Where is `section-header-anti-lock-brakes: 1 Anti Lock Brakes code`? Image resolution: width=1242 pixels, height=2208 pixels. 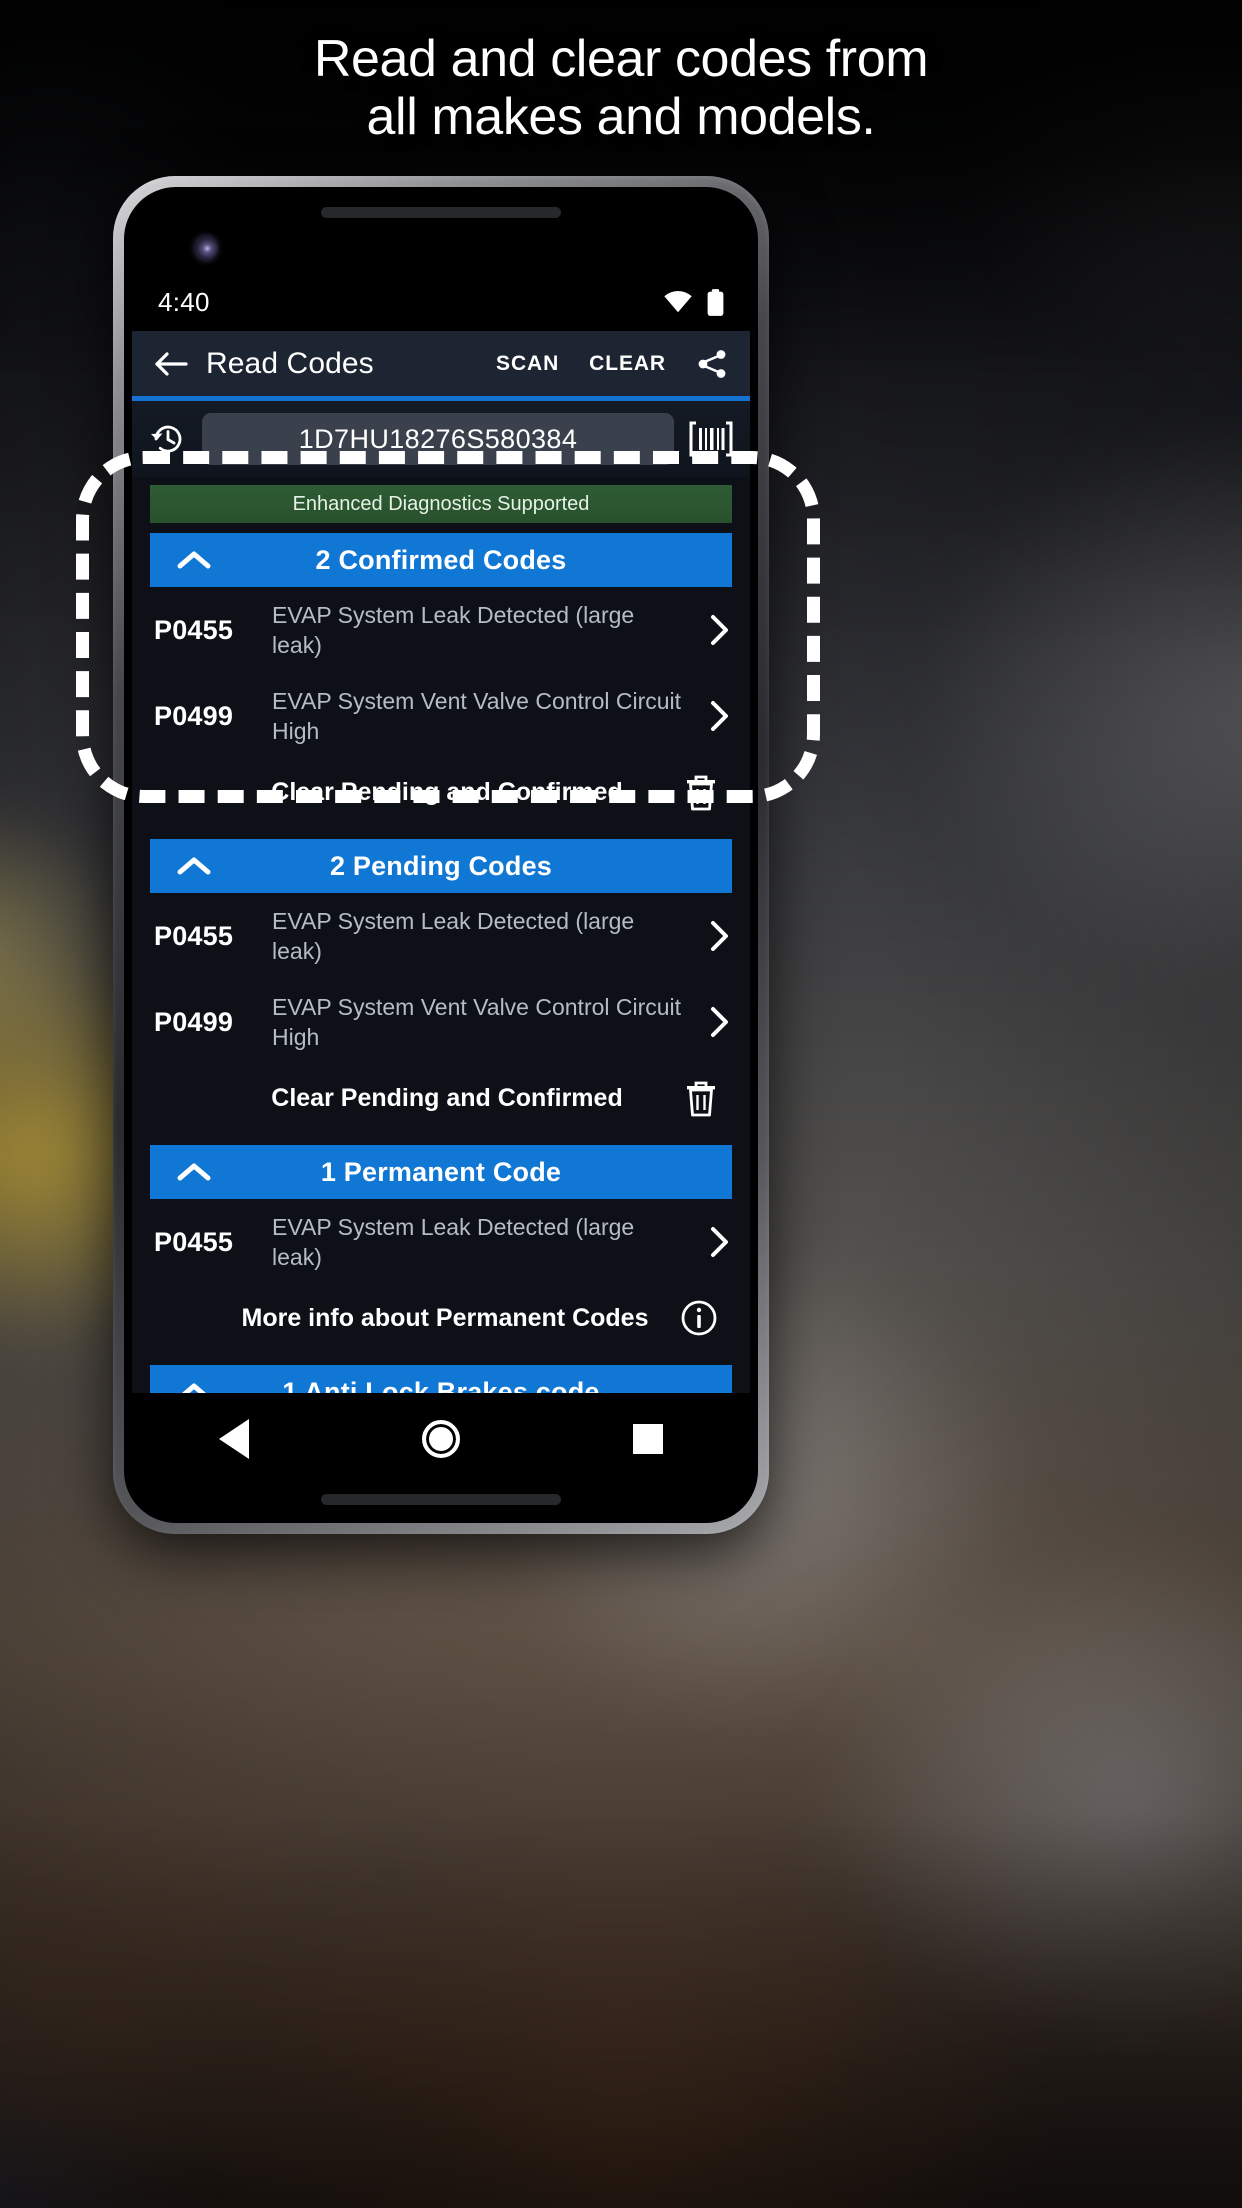
section-header-anti-lock-brakes: 1 Anti Lock Brakes code is located at coordinates (441, 1379).